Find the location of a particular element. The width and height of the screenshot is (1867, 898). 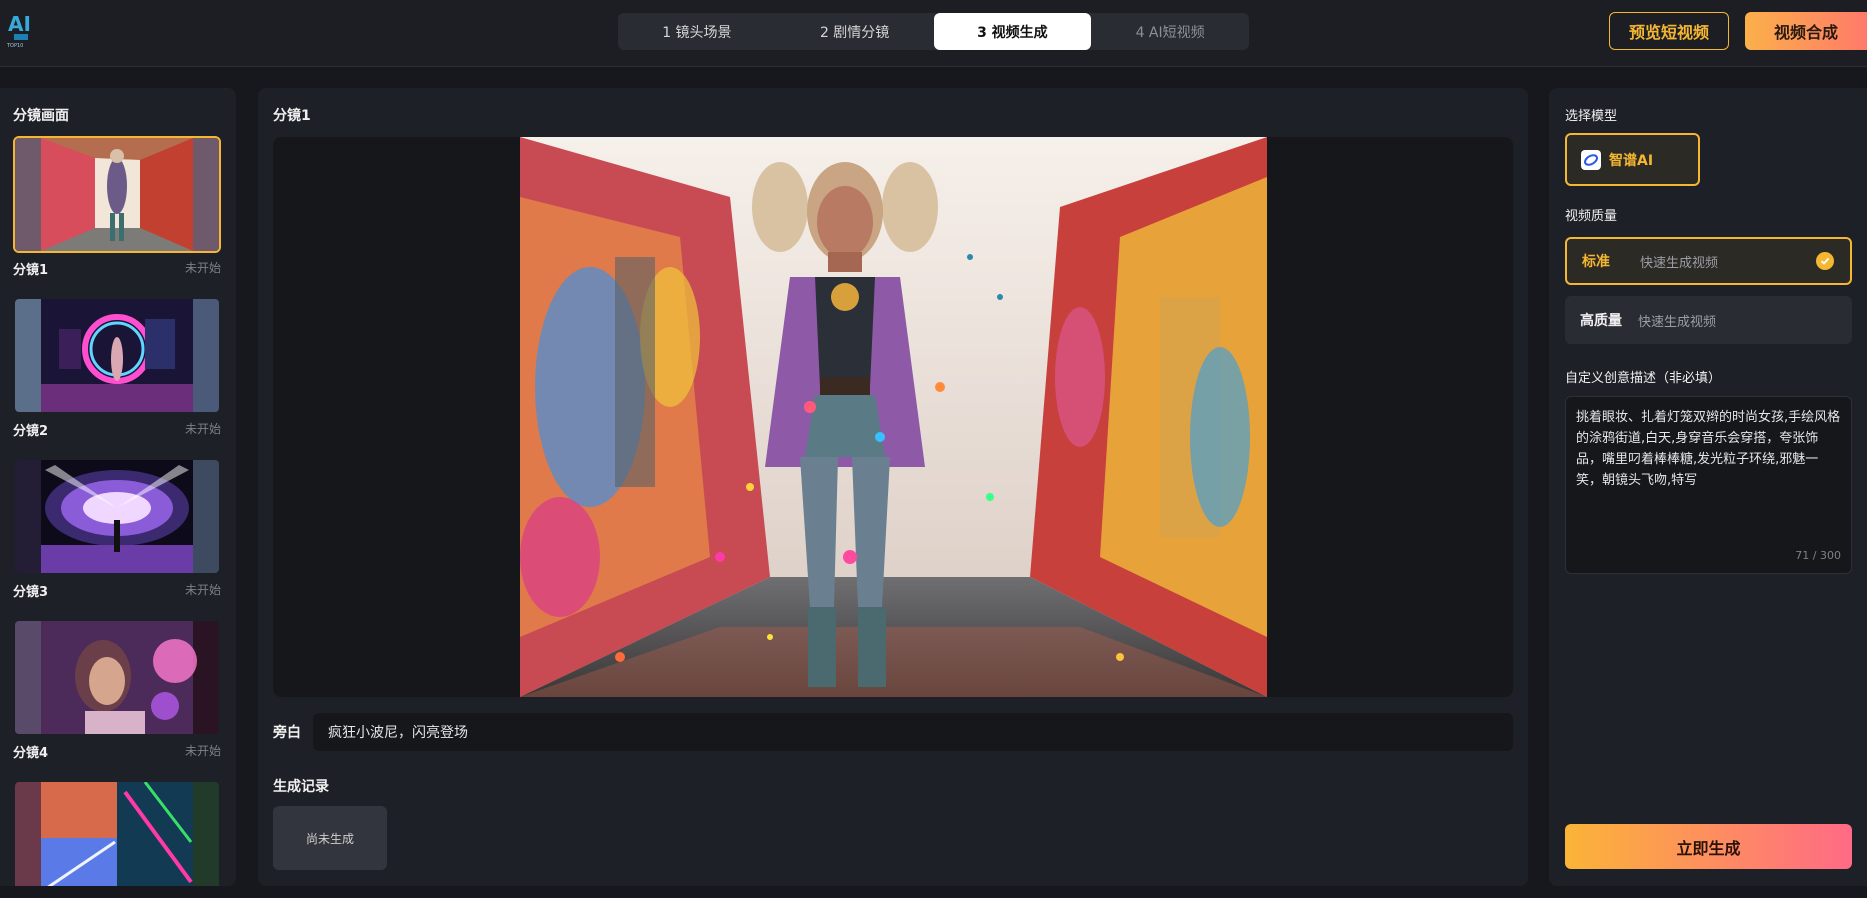

app-logo: AI TOP10 is located at coordinates (23, 29).